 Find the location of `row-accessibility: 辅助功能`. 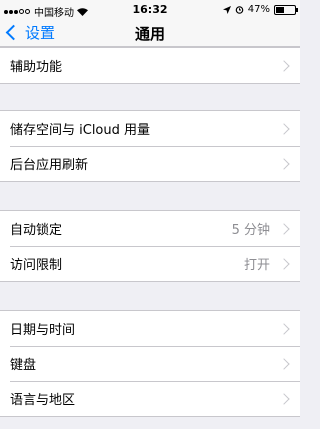

row-accessibility: 辅助功能 is located at coordinates (150, 65).